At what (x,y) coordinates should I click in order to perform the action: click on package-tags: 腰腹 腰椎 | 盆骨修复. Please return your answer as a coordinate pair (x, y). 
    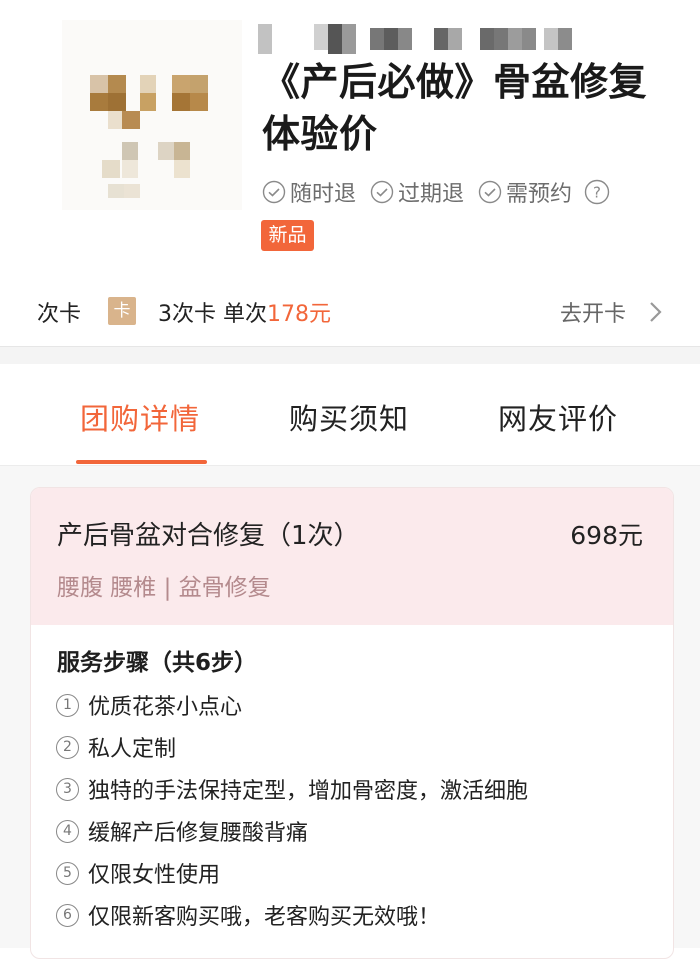
    Looking at the image, I should click on (164, 588).